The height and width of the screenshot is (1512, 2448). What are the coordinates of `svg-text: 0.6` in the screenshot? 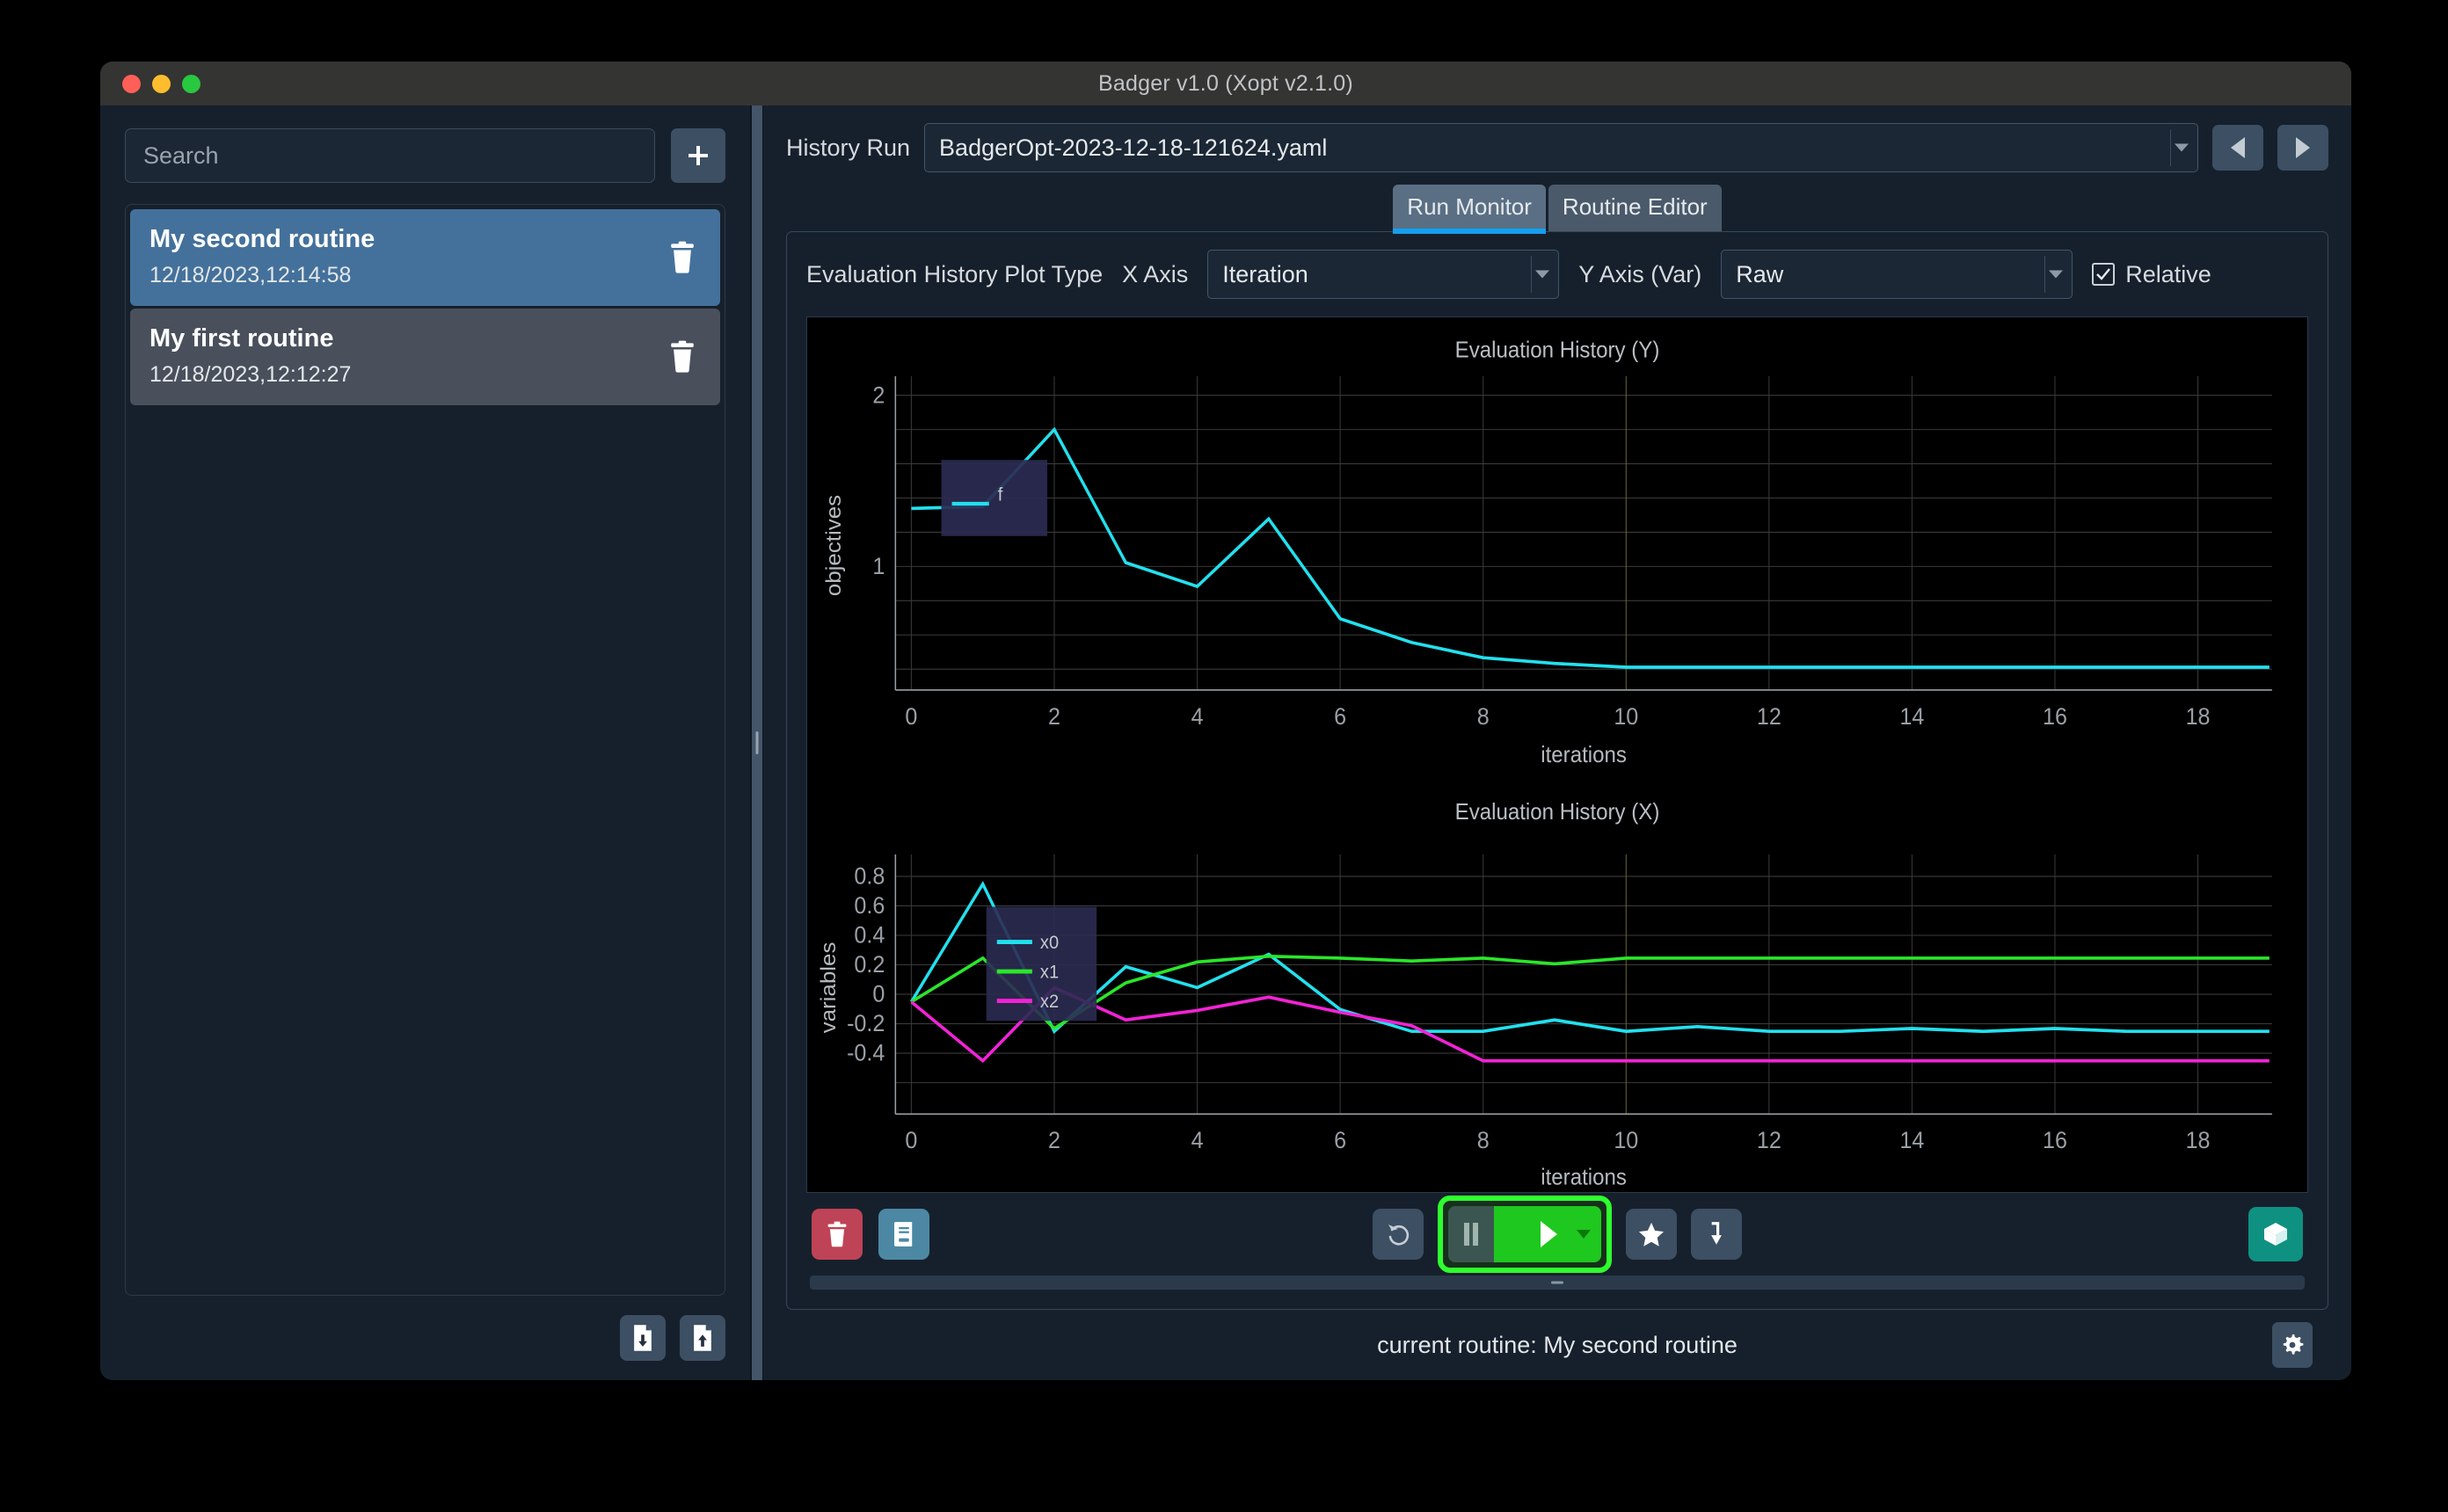 It's located at (869, 905).